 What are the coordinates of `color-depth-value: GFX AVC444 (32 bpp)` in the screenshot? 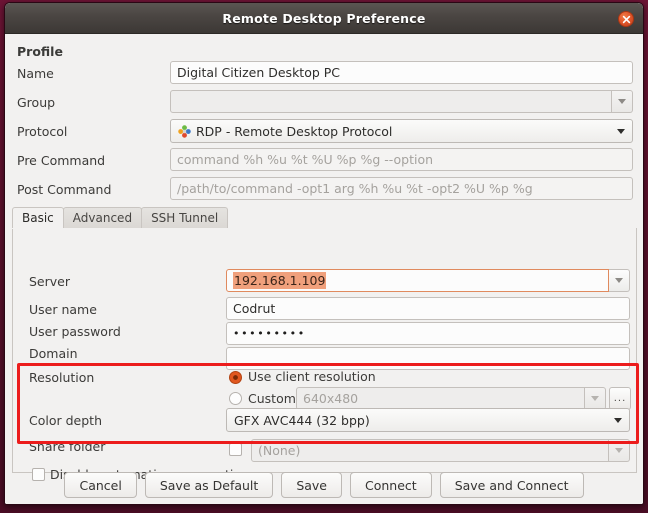 It's located at (302, 420).